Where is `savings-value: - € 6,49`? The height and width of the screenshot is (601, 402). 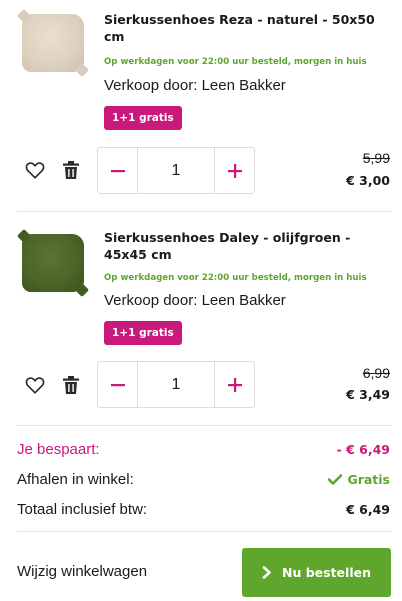
savings-value: - € 6,49 is located at coordinates (363, 449).